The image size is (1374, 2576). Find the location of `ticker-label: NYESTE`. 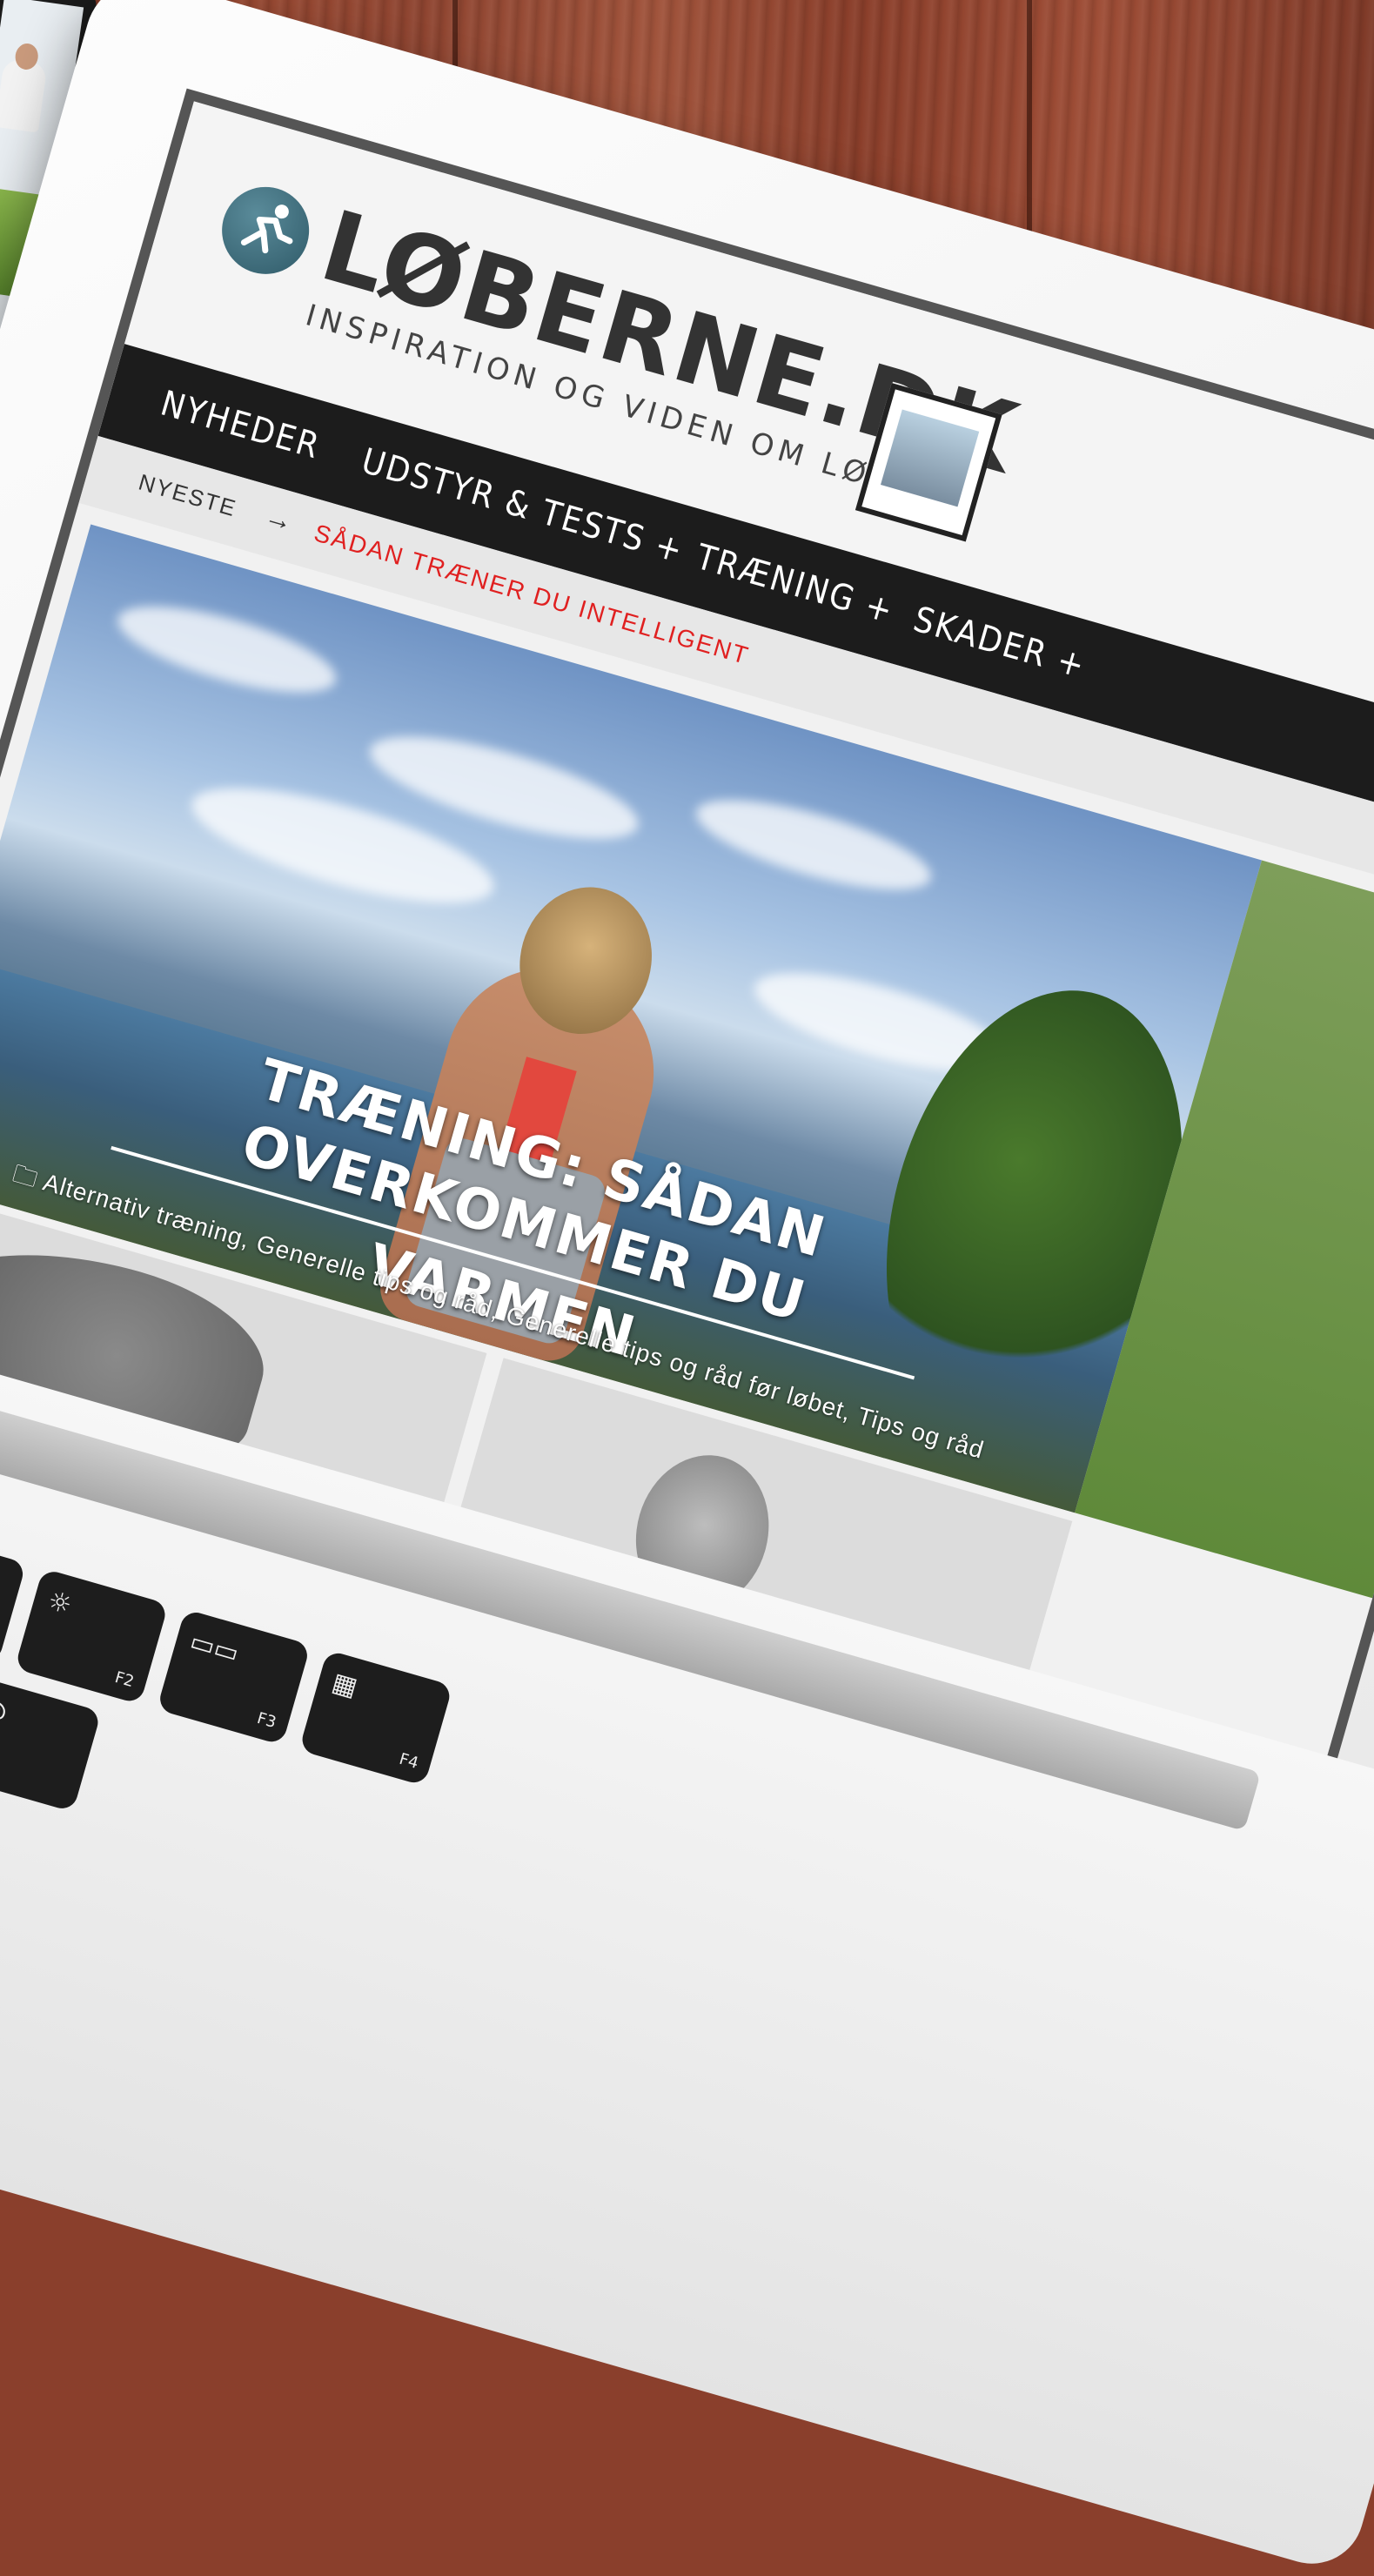

ticker-label: NYESTE is located at coordinates (187, 495).